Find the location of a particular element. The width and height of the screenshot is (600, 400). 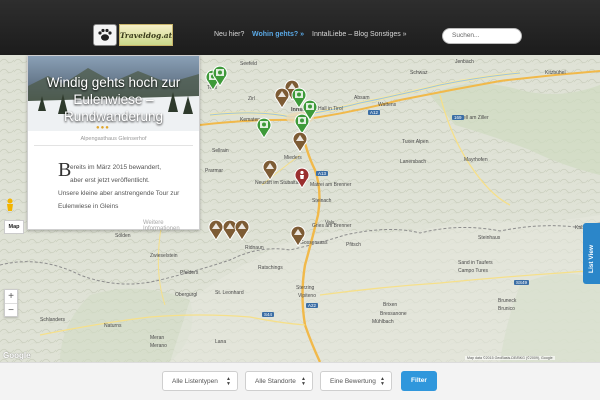

paw-icon is located at coordinates (105, 35).